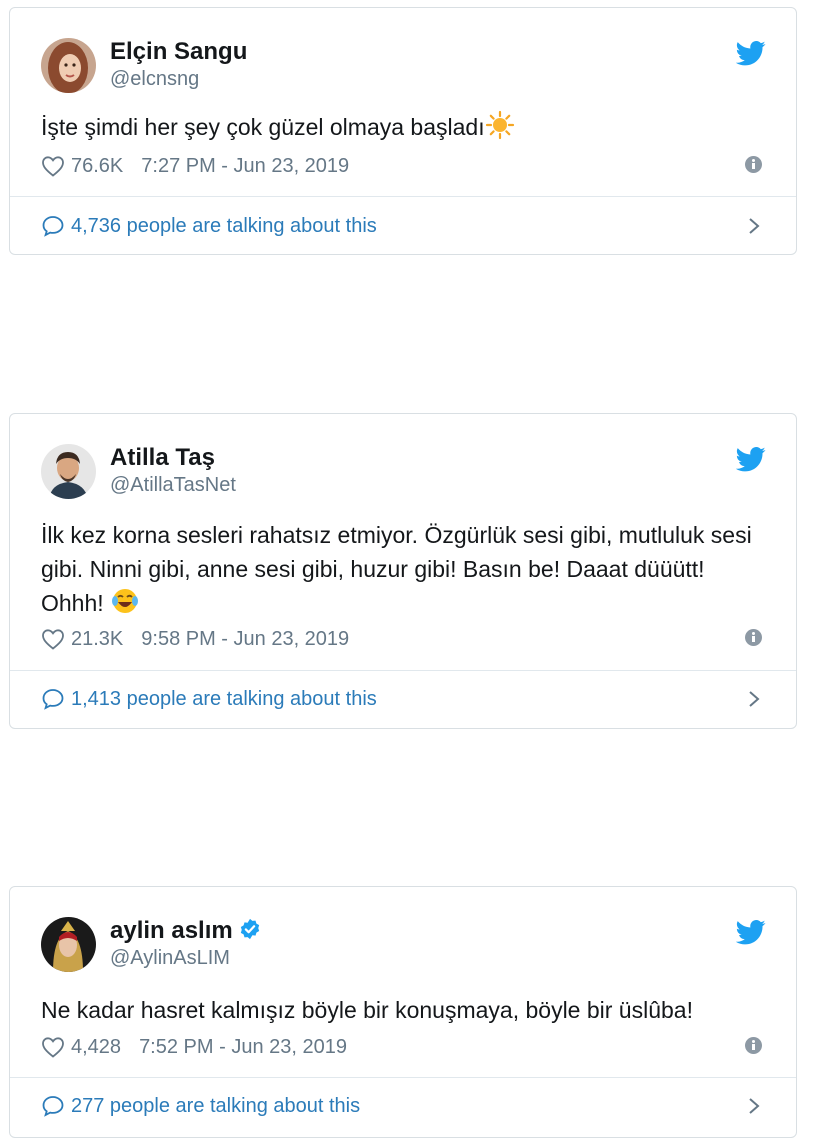  Describe the element at coordinates (224, 225) in the screenshot. I see `talking-count: 4,736 people are talking about this` at that location.